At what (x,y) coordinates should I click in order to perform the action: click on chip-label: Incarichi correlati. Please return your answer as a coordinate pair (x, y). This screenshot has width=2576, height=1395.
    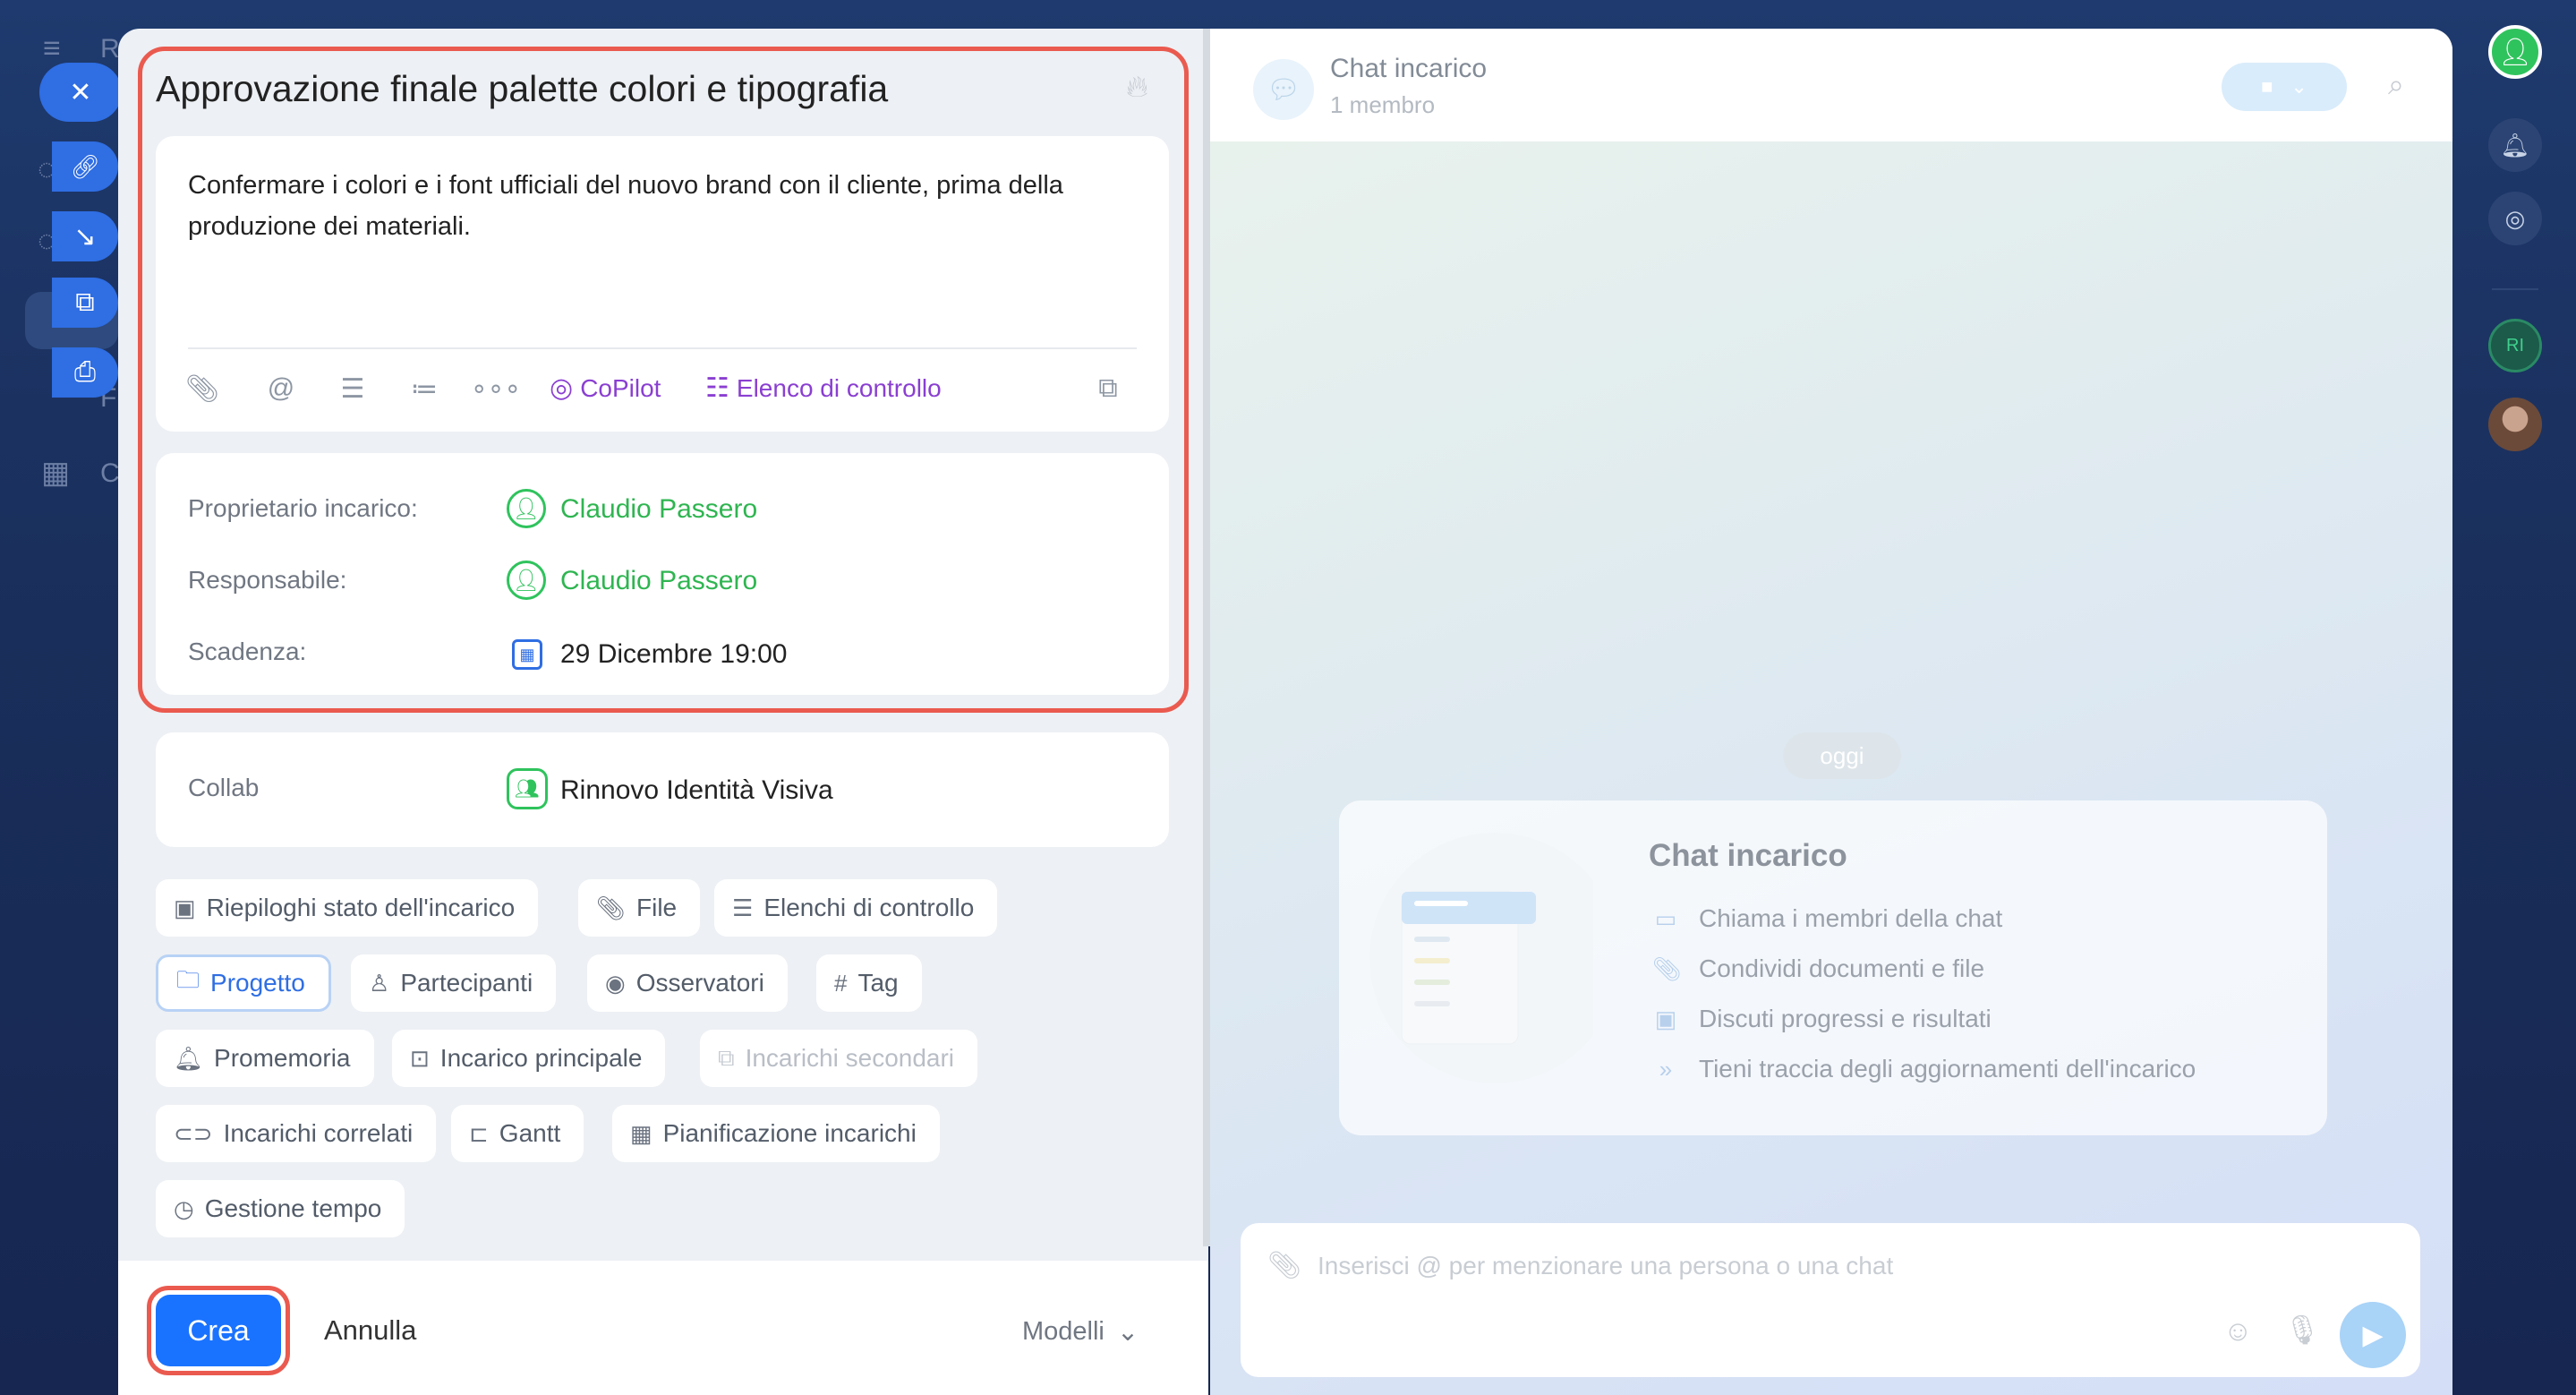
    Looking at the image, I should click on (318, 1133).